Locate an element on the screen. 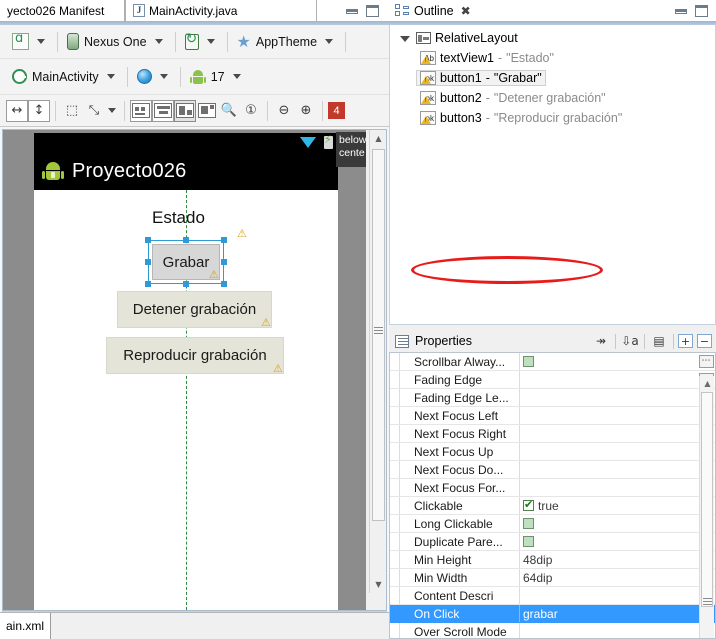 The height and width of the screenshot is (639, 716). editor-tab-manifest: yecto026 Manifest is located at coordinates (62, 10).